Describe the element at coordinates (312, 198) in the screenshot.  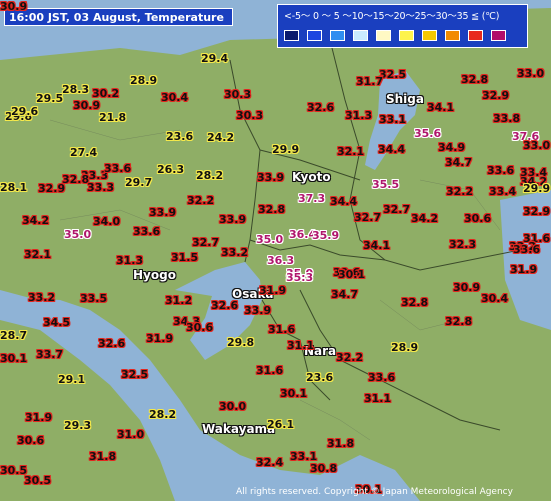
I see `temperature-reading: 37.3` at that location.